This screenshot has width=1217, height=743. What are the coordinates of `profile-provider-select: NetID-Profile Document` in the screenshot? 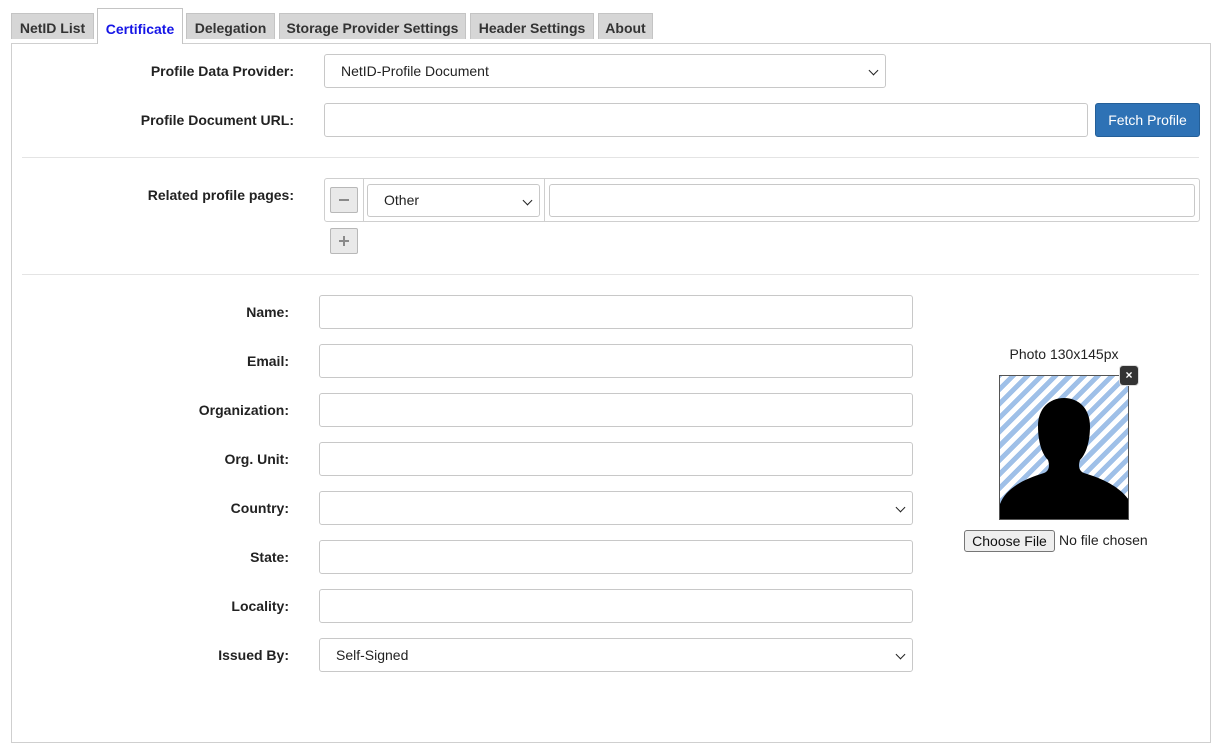 It's located at (605, 71).